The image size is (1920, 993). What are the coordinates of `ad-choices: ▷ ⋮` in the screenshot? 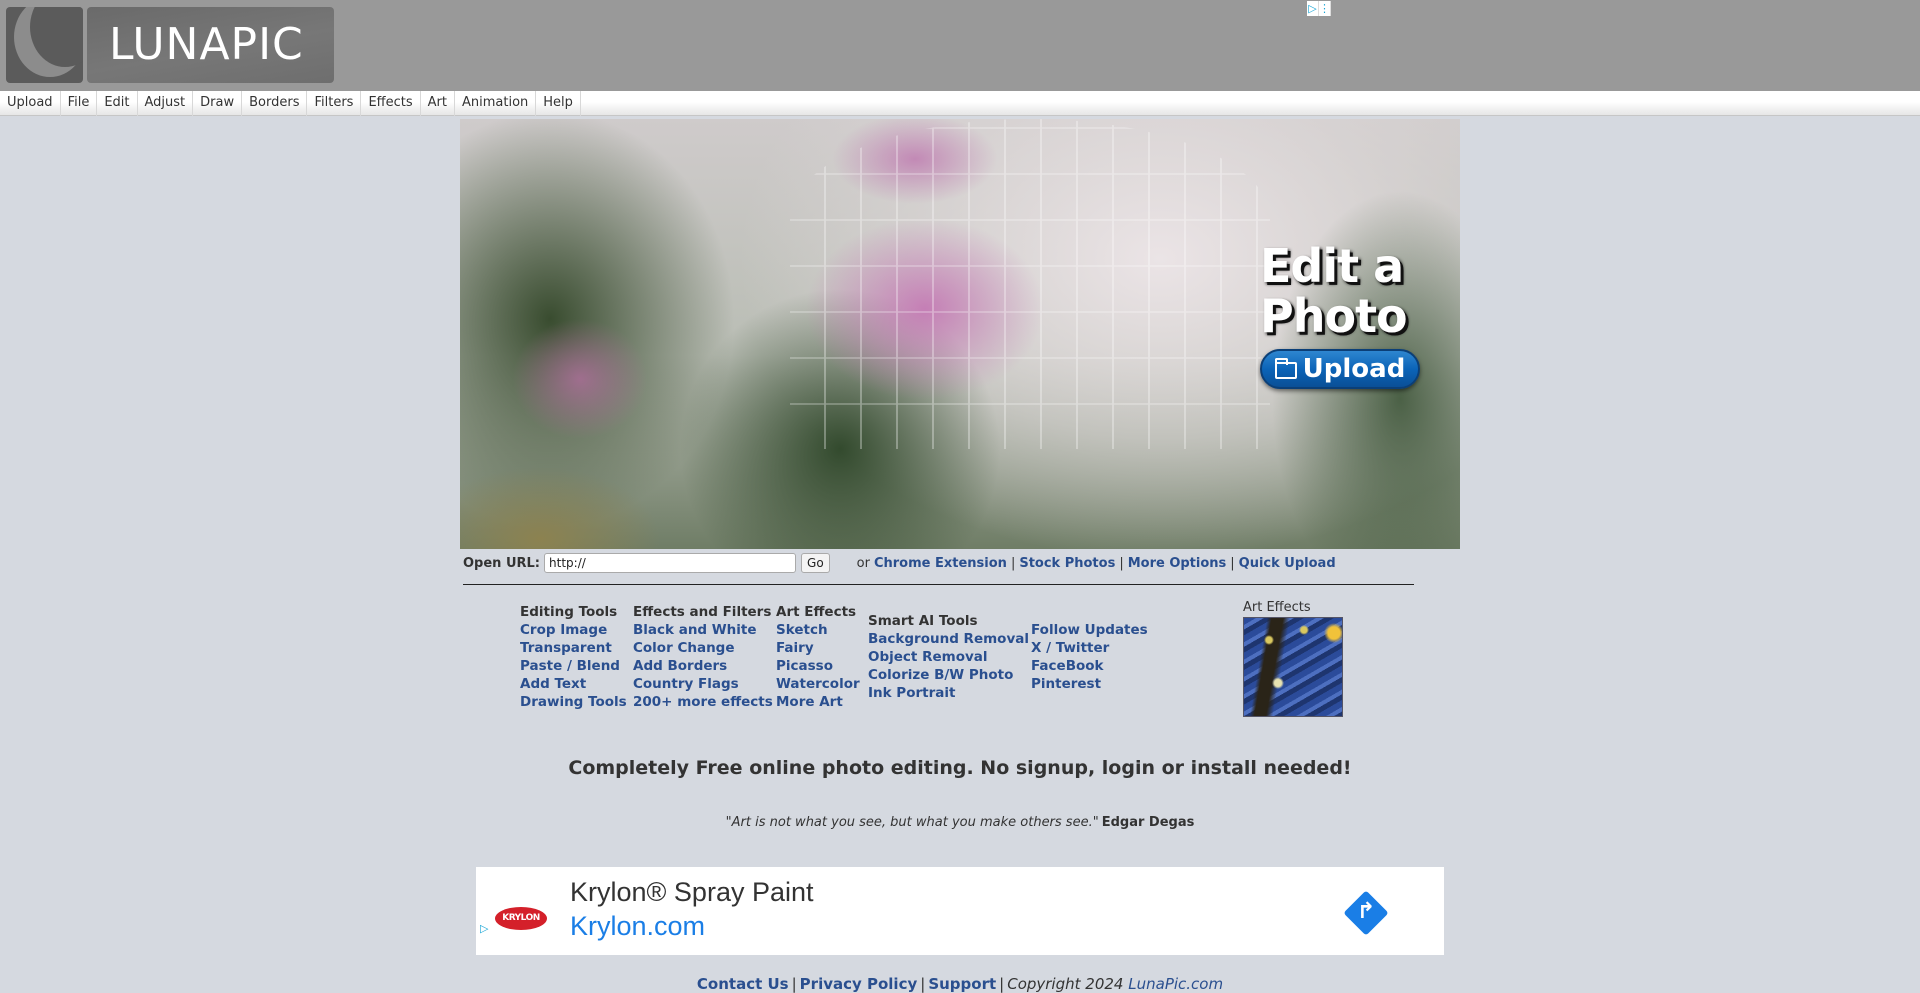 It's located at (1319, 8).